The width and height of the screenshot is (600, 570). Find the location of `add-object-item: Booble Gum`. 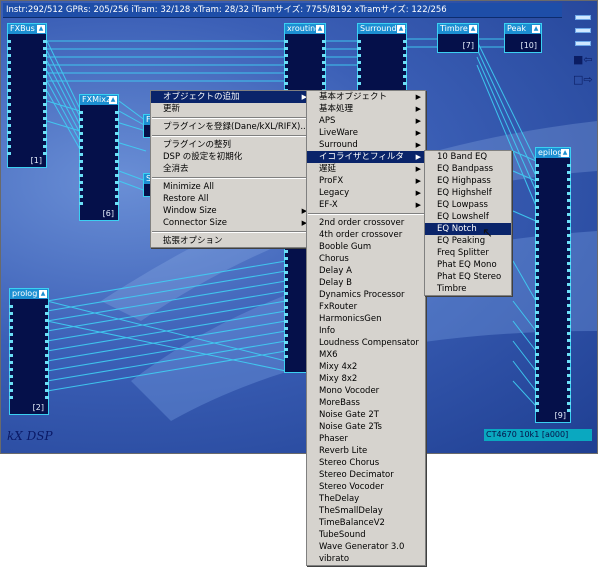

add-object-item: Booble Gum is located at coordinates (366, 247).